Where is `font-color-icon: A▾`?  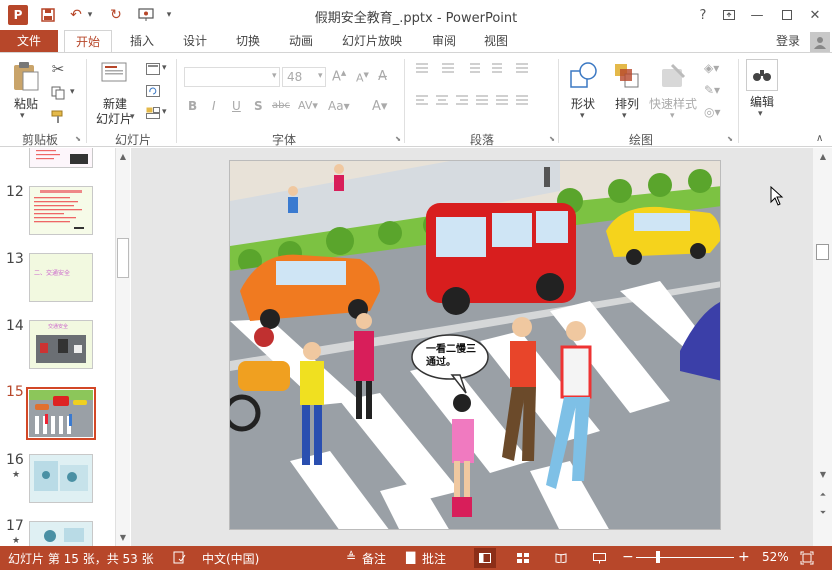 font-color-icon: A▾ is located at coordinates (379, 106).